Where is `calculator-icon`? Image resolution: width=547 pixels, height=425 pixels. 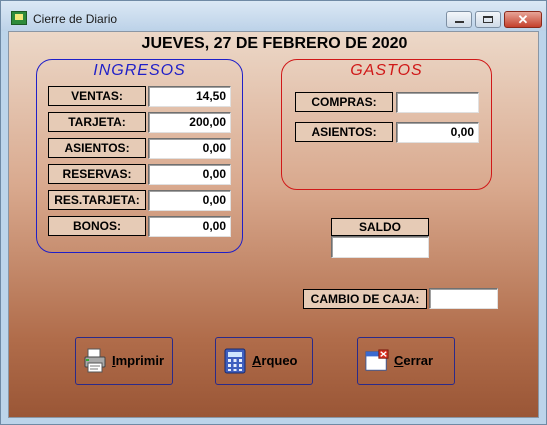 calculator-icon is located at coordinates (235, 361).